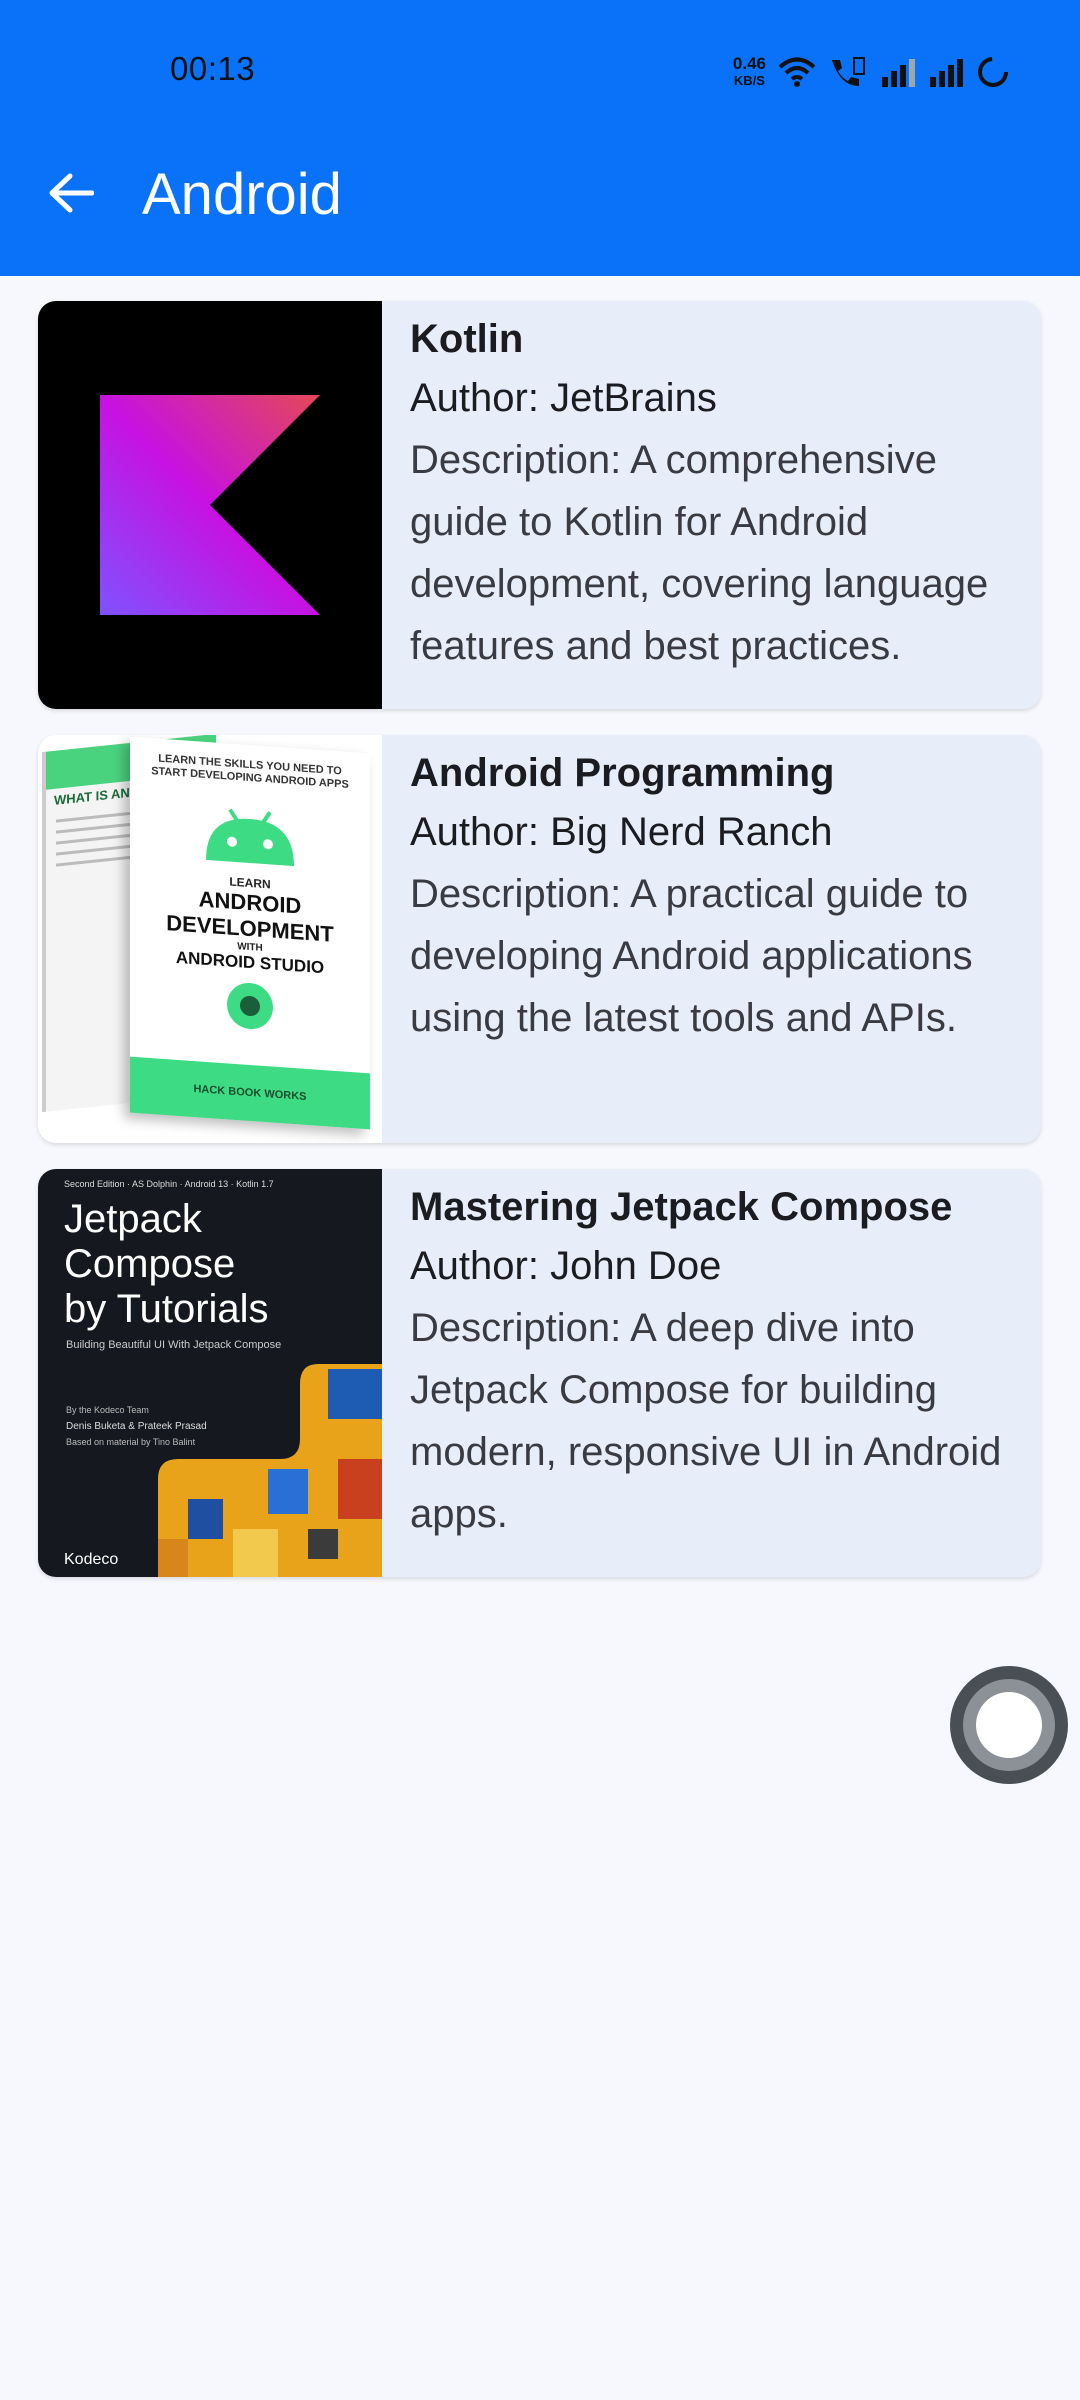  I want to click on status-time: 00:13, so click(213, 68).